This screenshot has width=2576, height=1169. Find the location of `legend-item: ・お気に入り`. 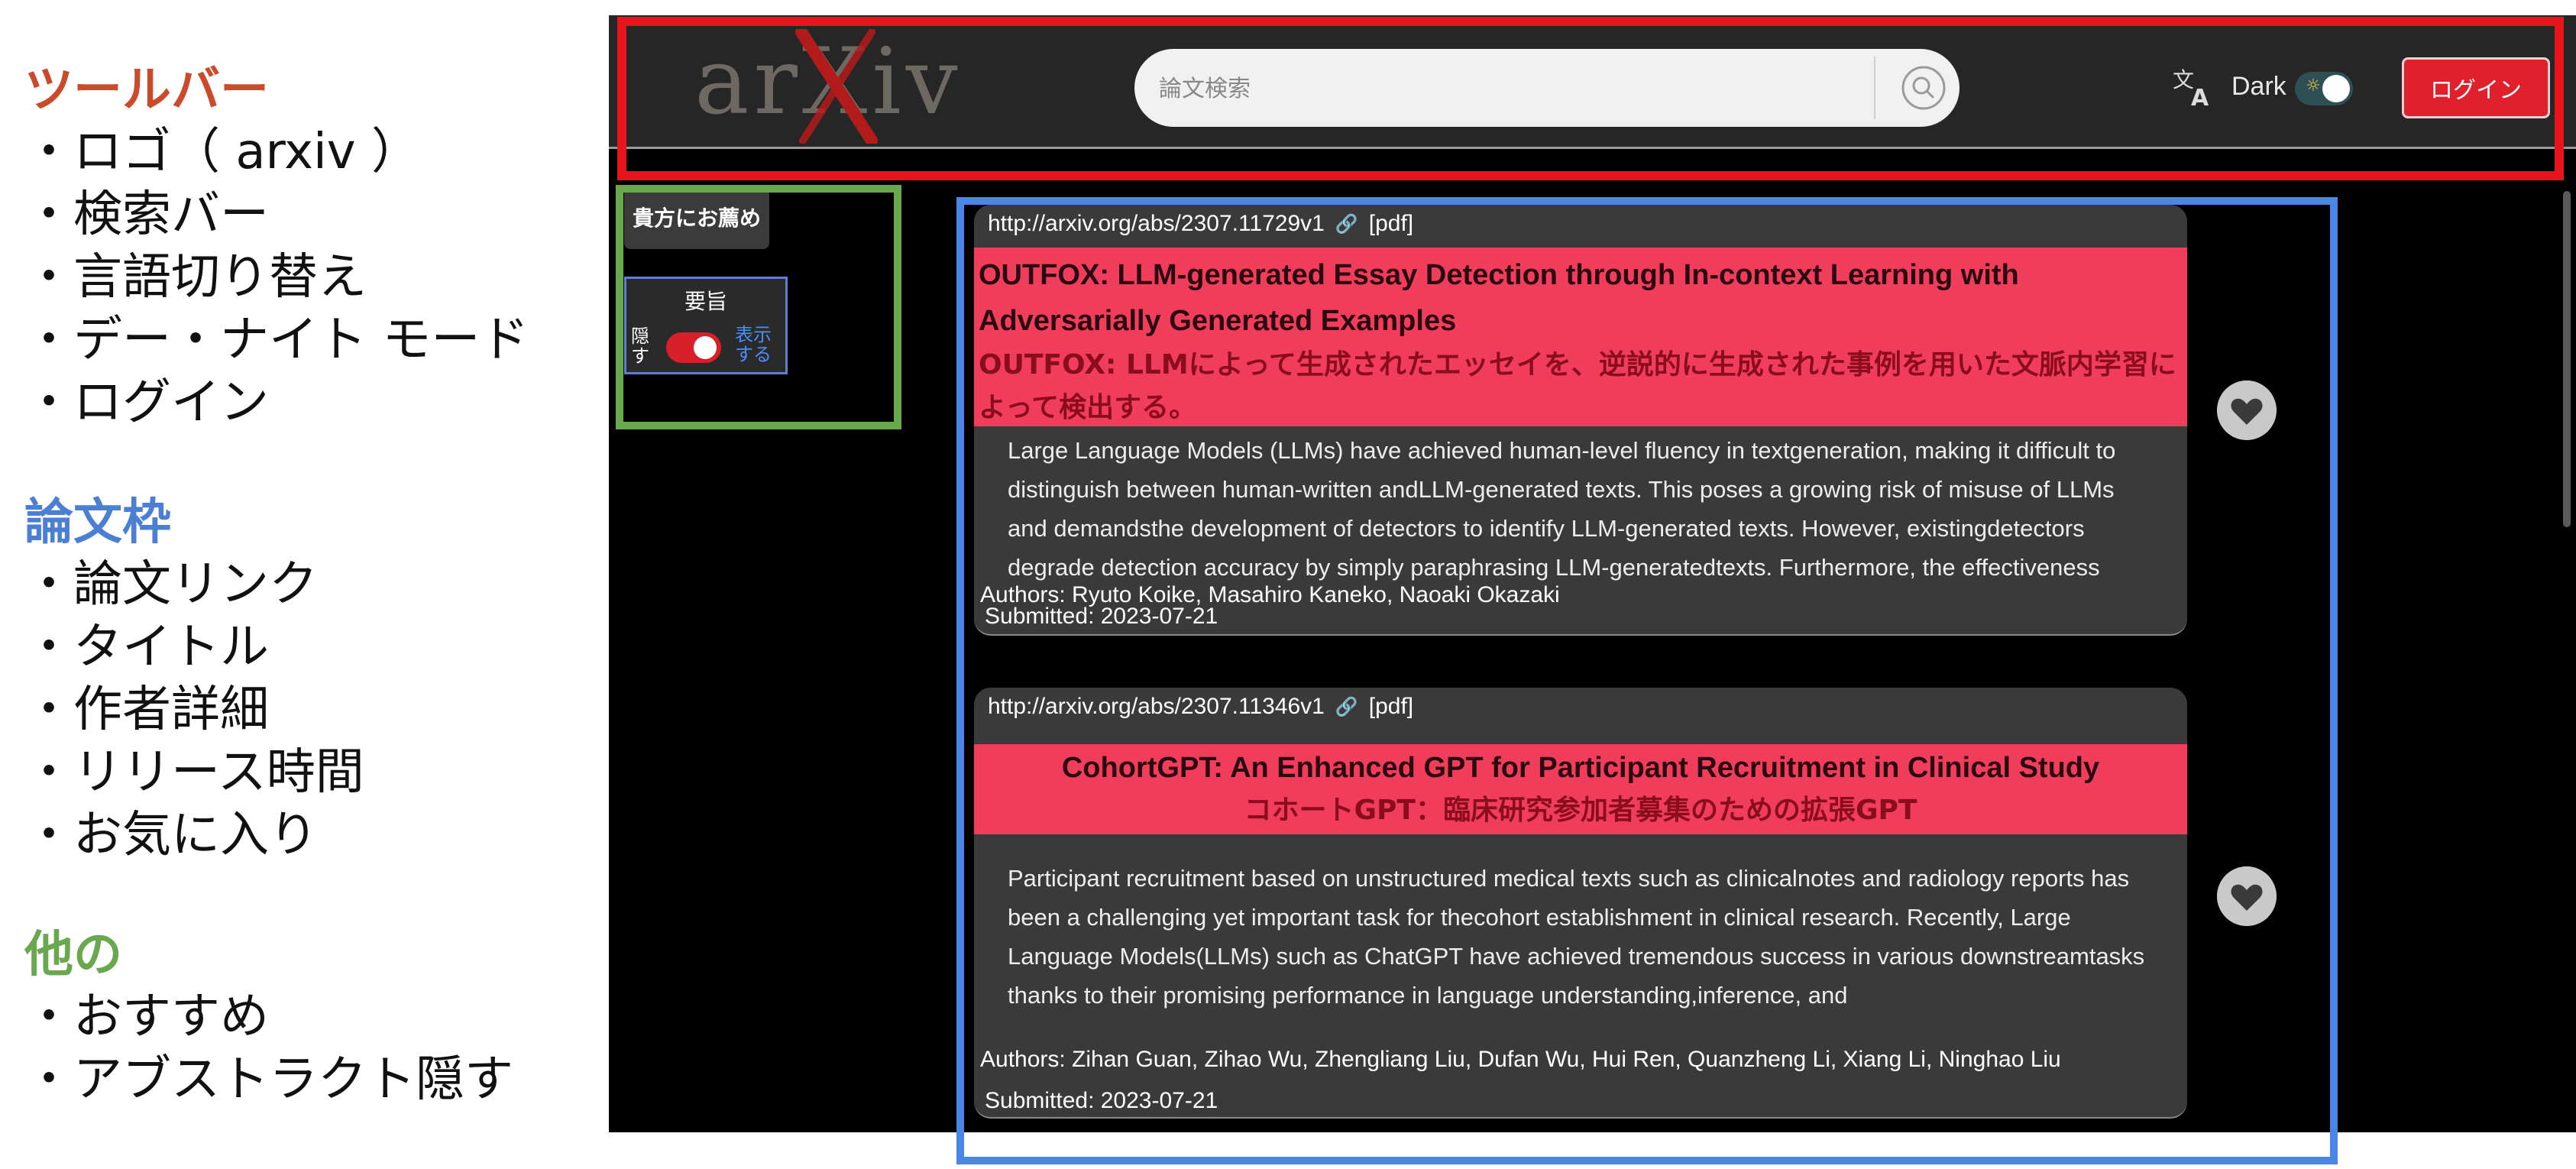

legend-item: ・お気に入り is located at coordinates (171, 835).